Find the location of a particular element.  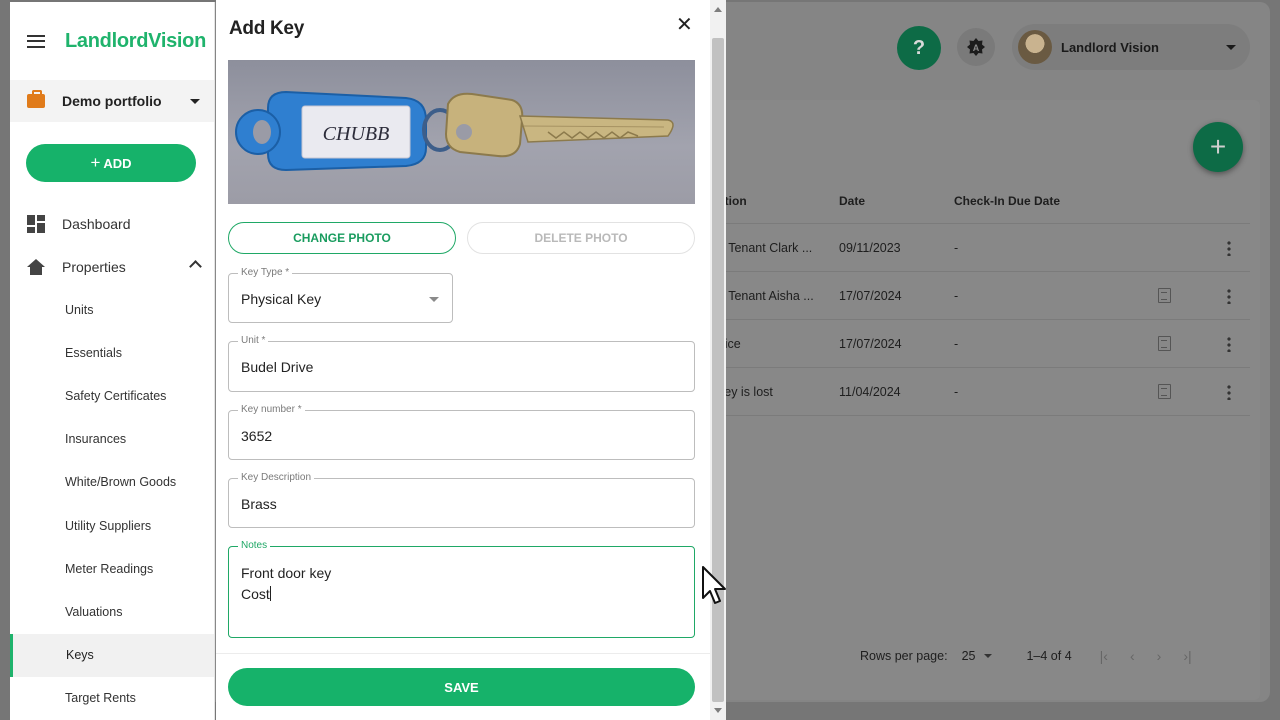

key-number-field: Key number * 3652 is located at coordinates (461, 432).